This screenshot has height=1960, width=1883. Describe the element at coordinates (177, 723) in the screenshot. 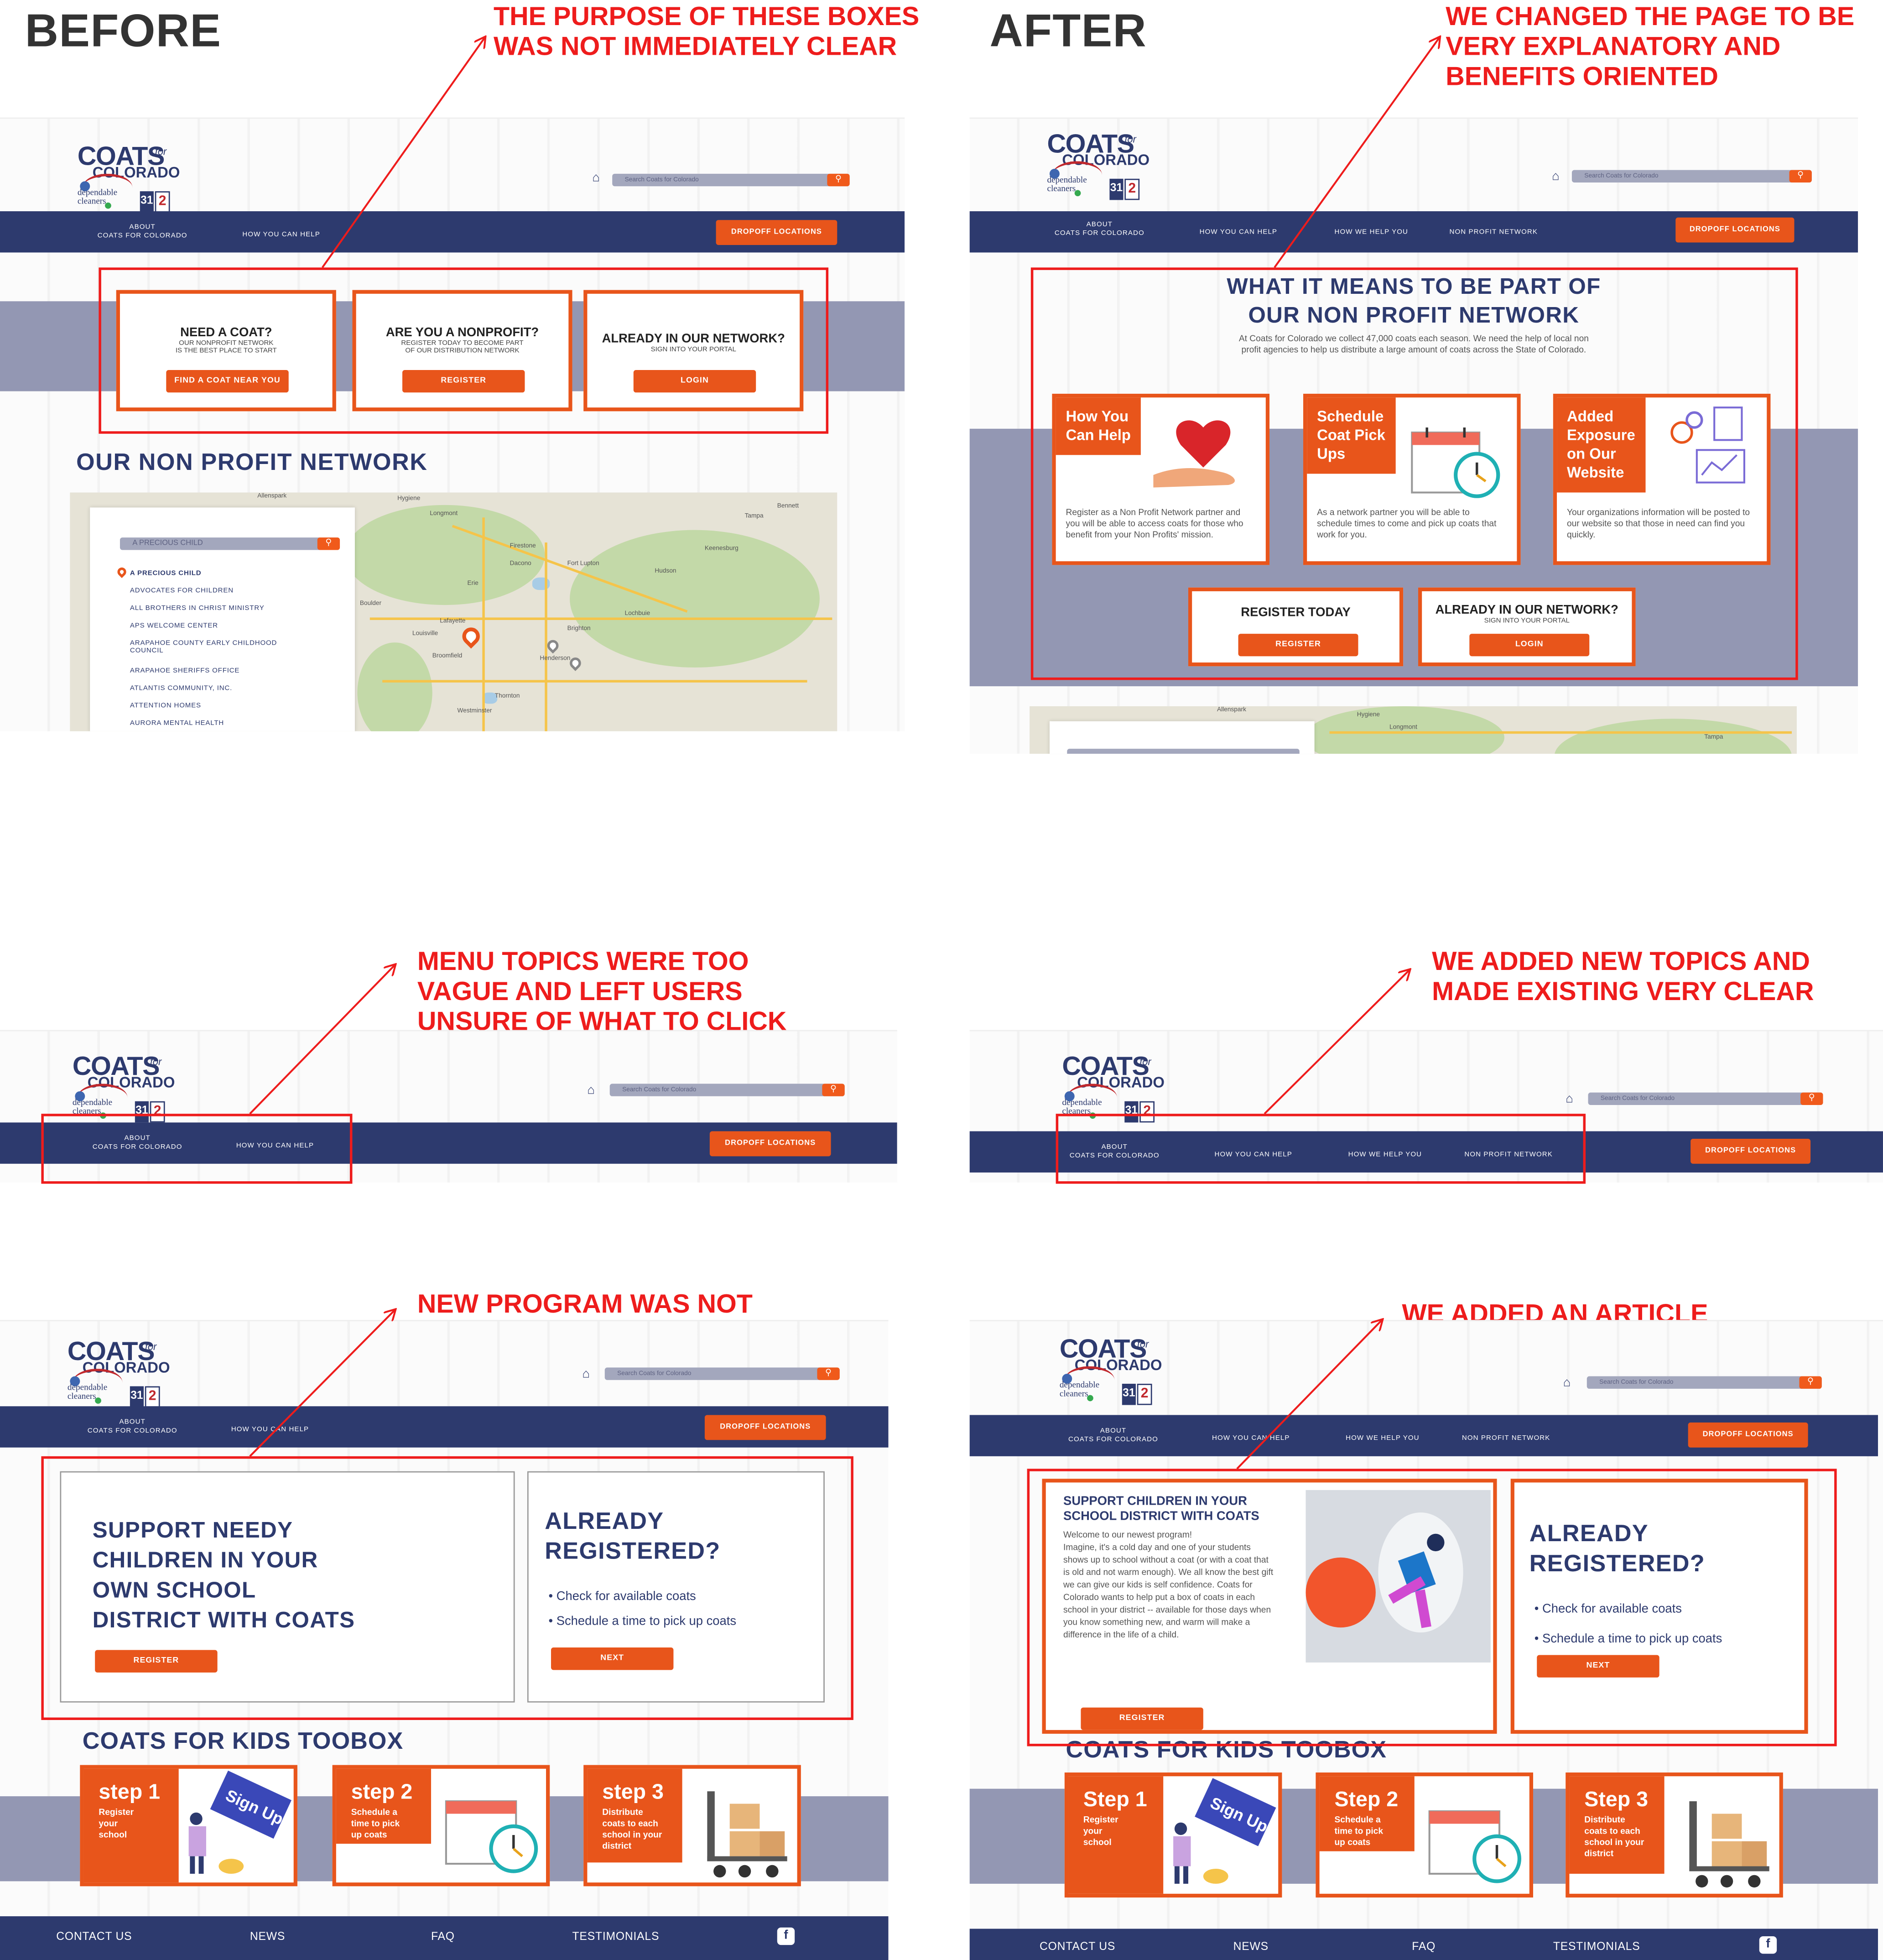

I see `nonprofit-list-item: AURORA MENTAL HEALTH` at that location.